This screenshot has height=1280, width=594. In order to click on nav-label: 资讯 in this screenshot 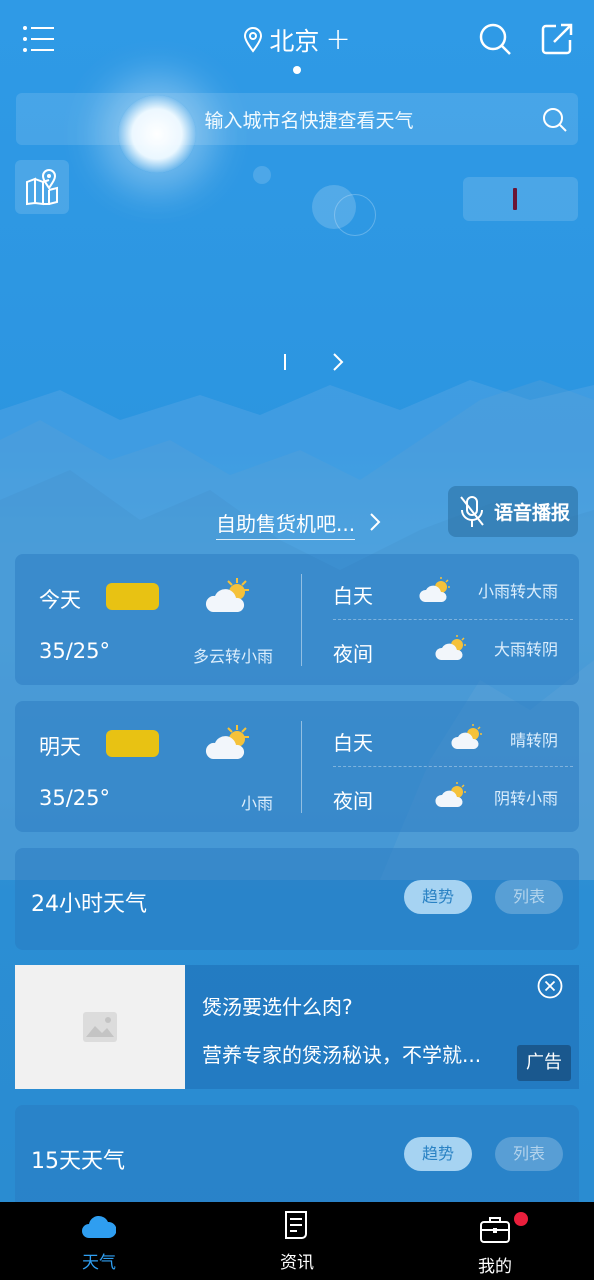, I will do `click(297, 1263)`.